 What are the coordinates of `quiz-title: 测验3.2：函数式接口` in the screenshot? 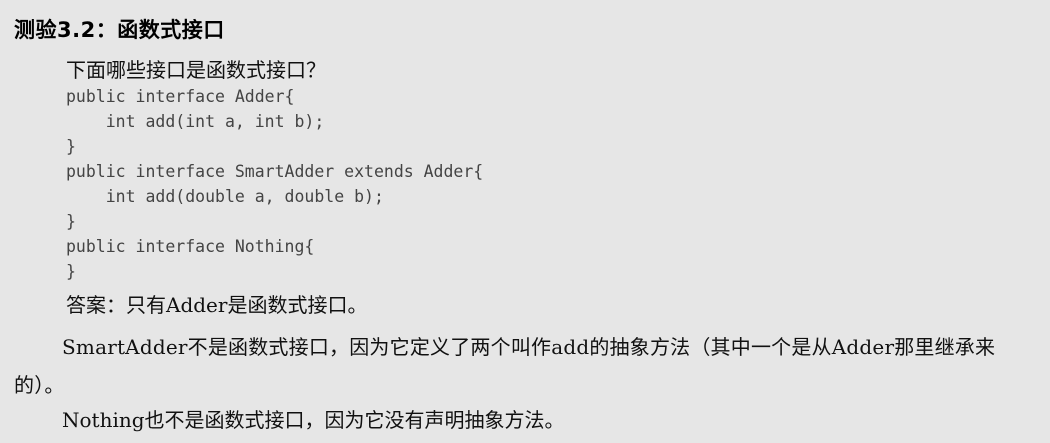 It's located at (119, 30).